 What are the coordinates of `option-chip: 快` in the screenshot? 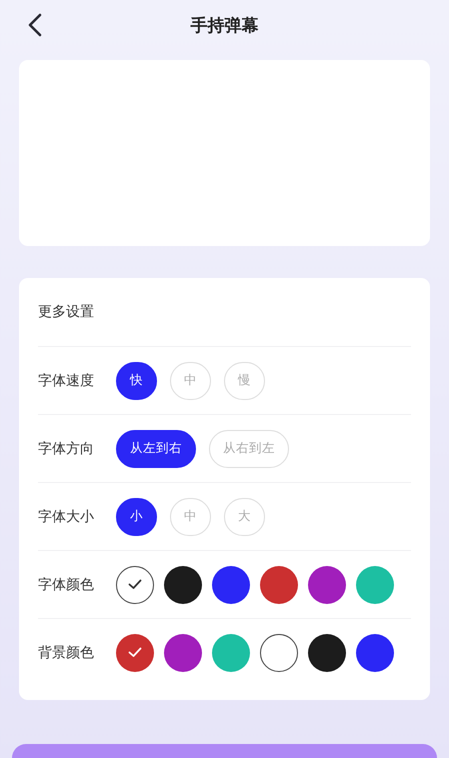 It's located at (136, 381).